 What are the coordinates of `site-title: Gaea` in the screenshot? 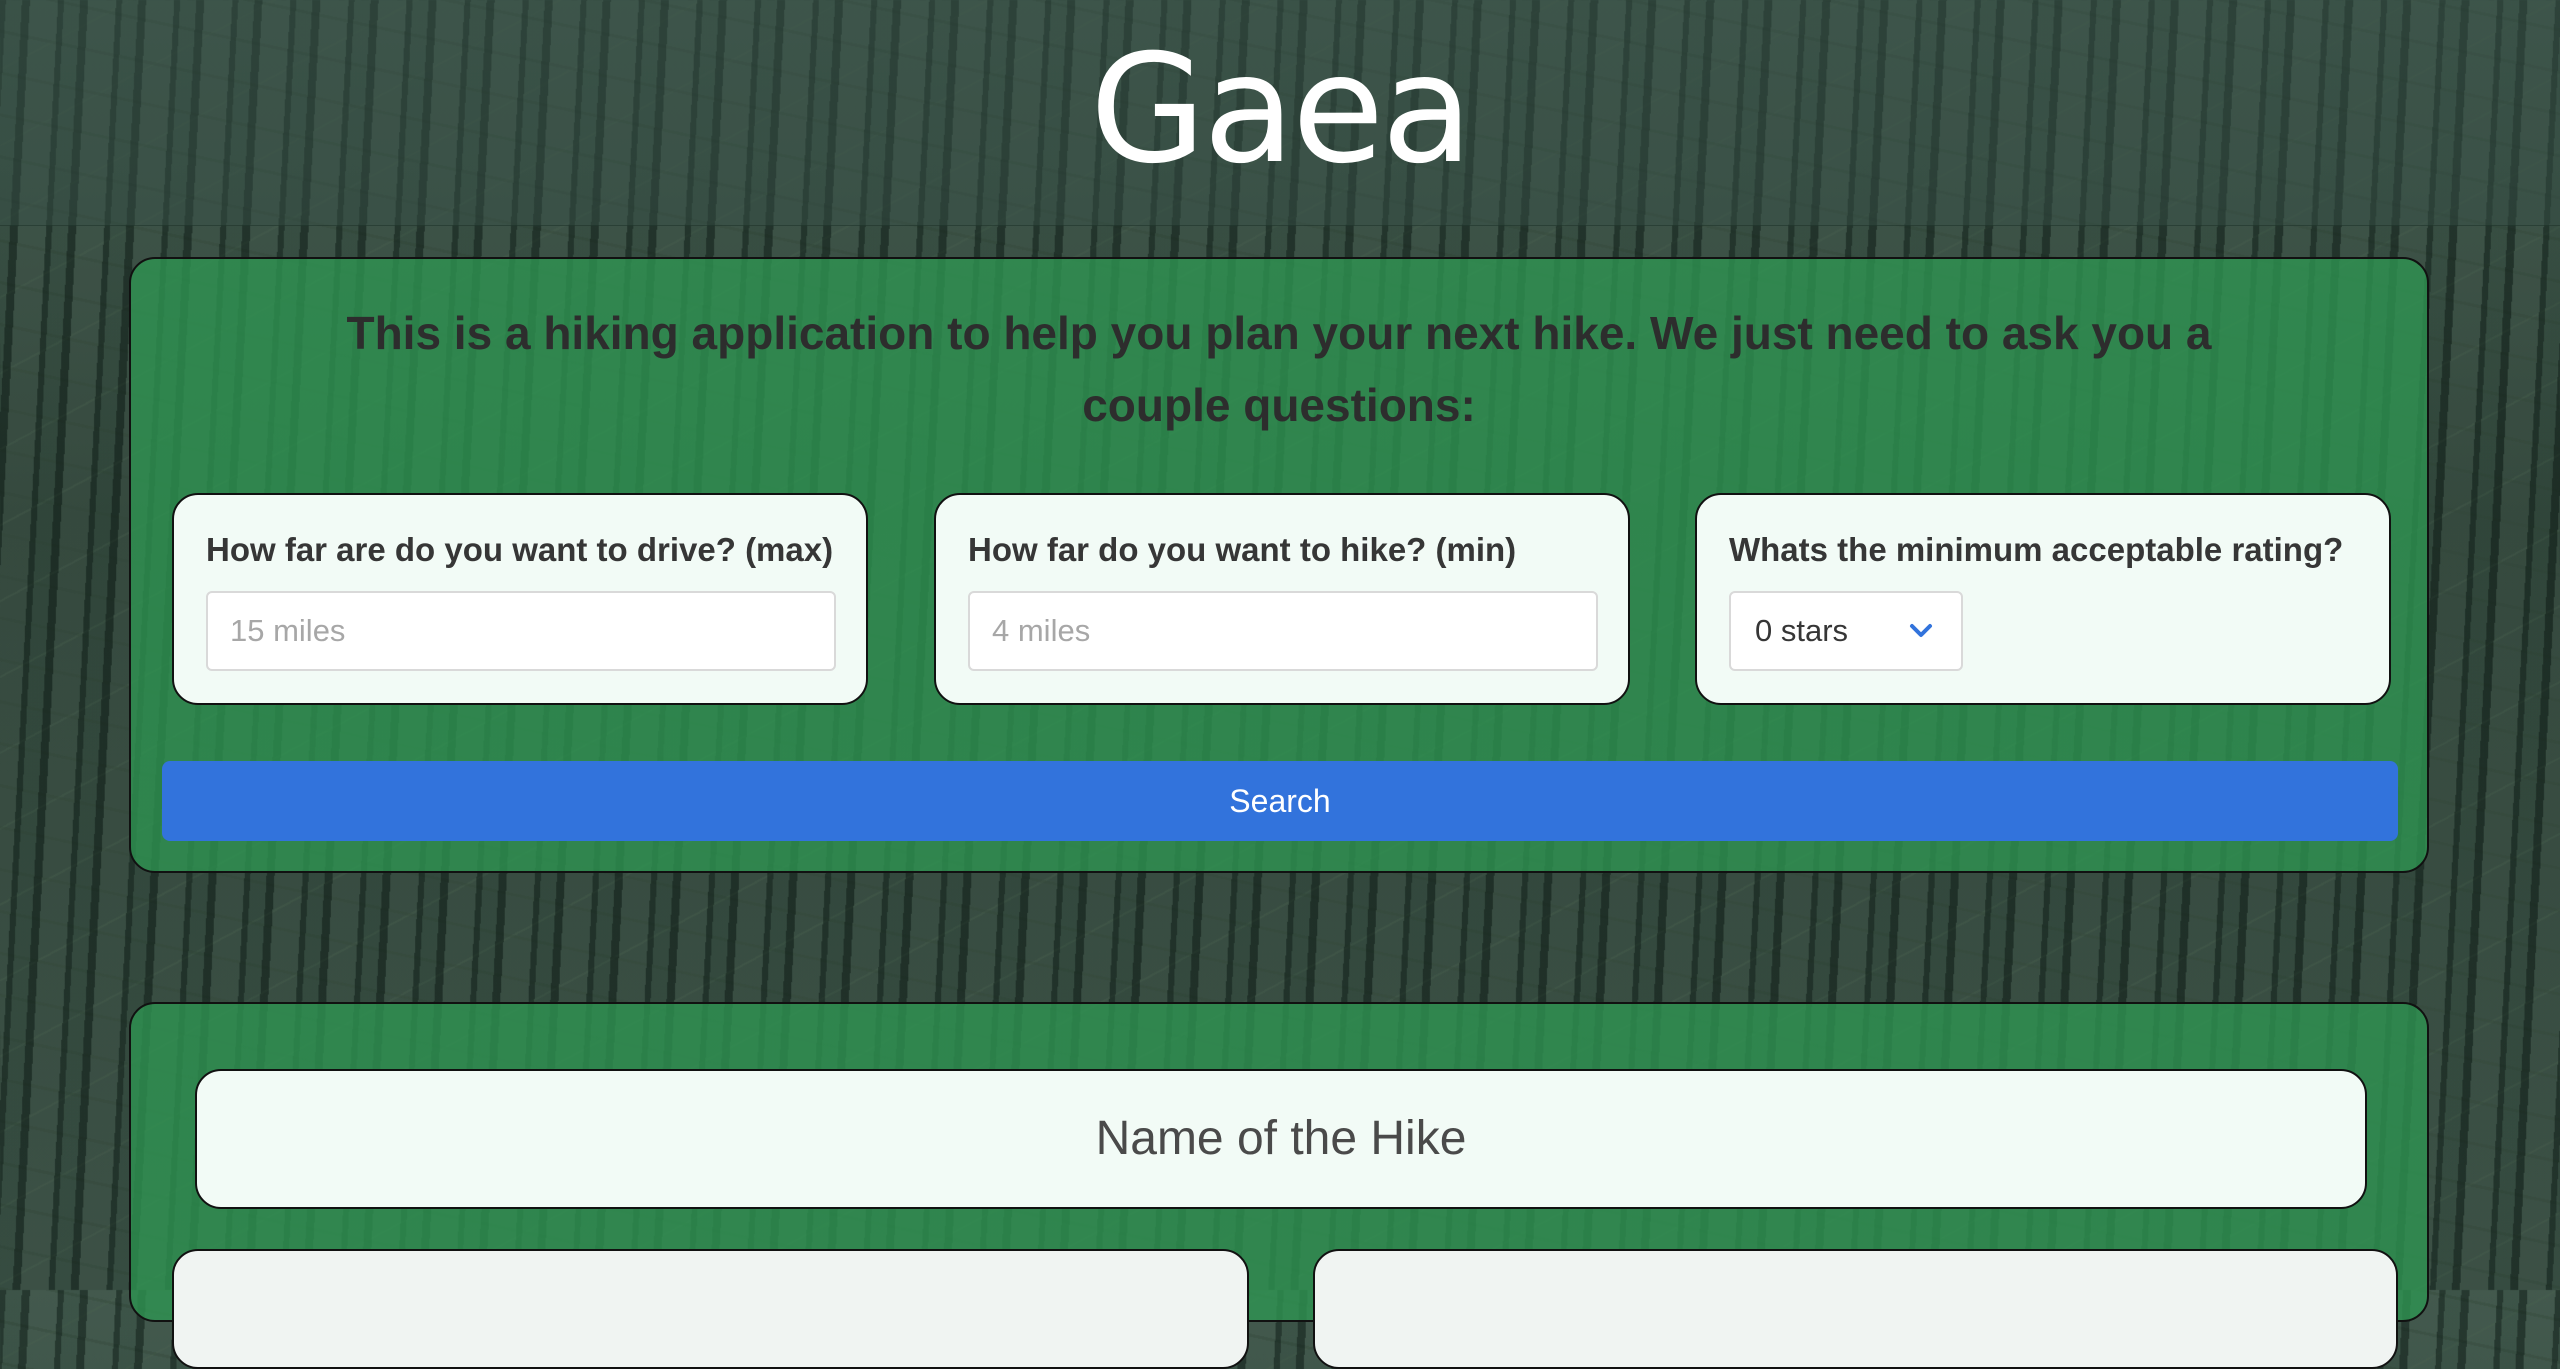 It's located at (1281, 110).